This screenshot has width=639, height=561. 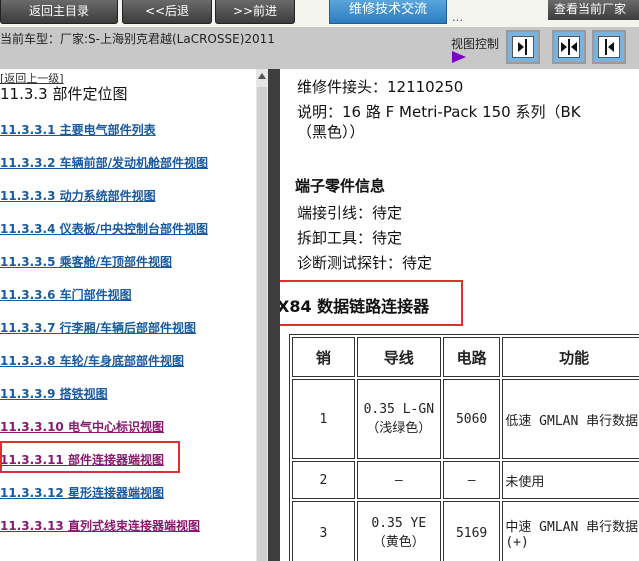 I want to click on sidebar-item-wheel-underbody-view: 11.3.3.8 车轮/车身底部部件视图, so click(x=92, y=360).